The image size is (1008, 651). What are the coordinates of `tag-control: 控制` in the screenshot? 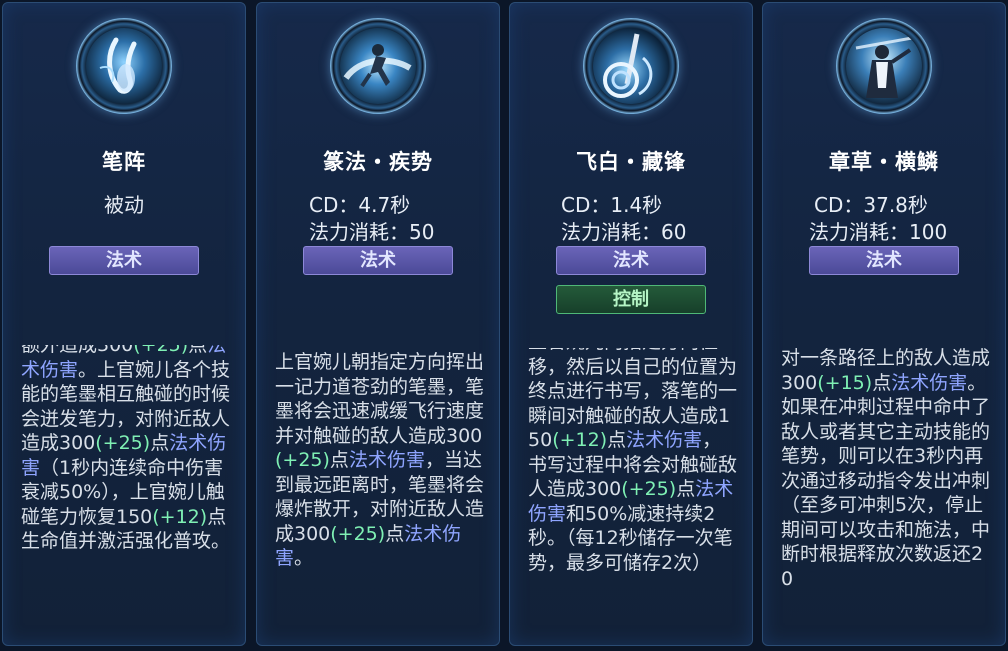 It's located at (631, 299).